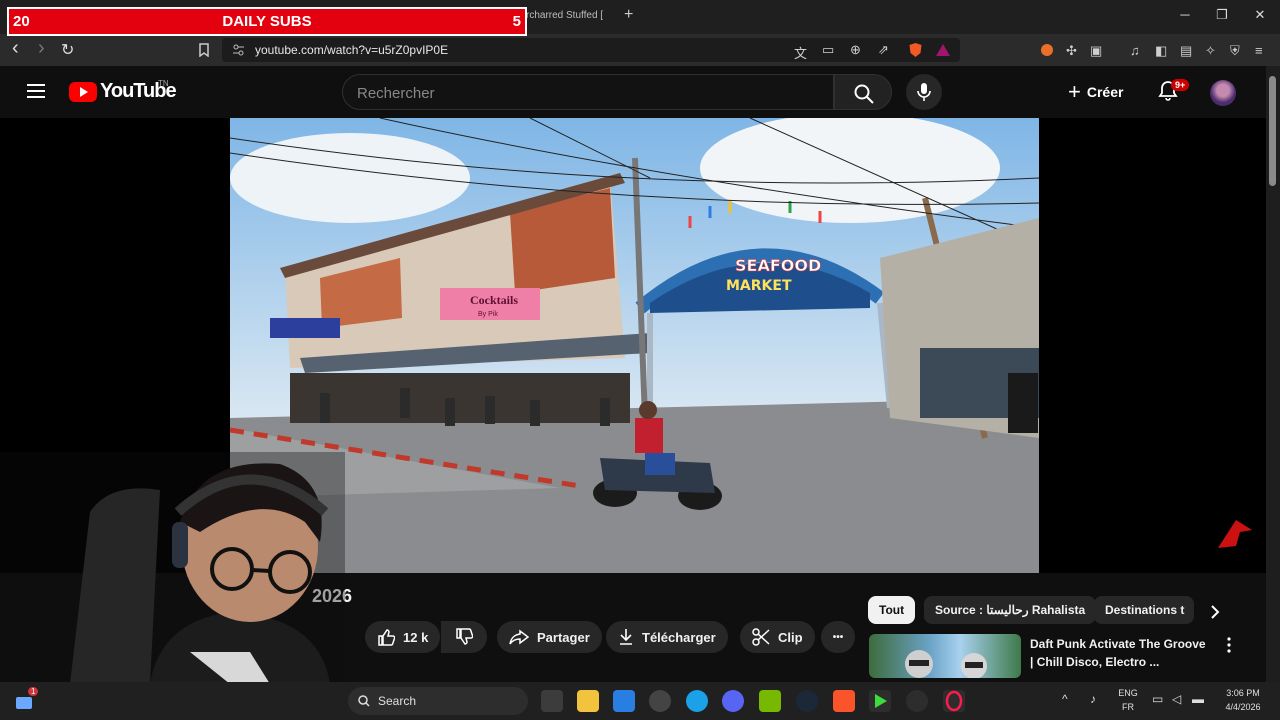 The image size is (1280, 720). Describe the element at coordinates (397, 701) in the screenshot. I see `taskbar-search-label: Search` at that location.